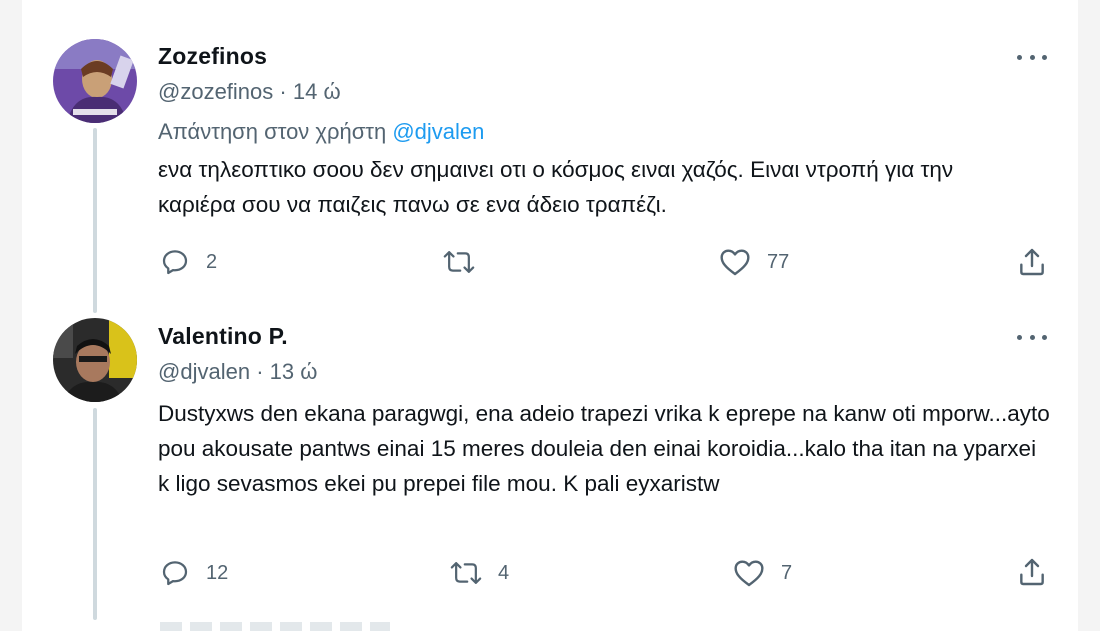  I want to click on tweet-time: 14 ώ, so click(317, 91).